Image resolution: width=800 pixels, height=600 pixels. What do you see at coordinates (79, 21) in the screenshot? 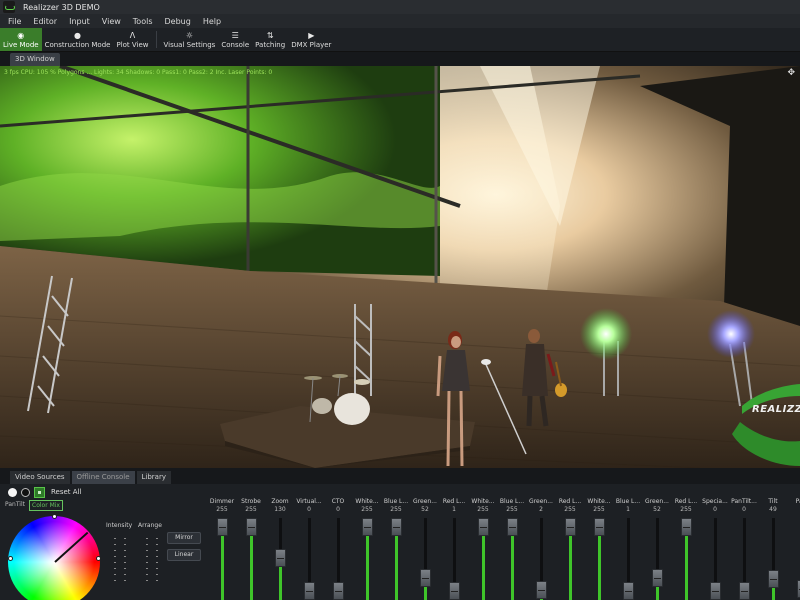
I see `menu-input: Input` at bounding box center [79, 21].